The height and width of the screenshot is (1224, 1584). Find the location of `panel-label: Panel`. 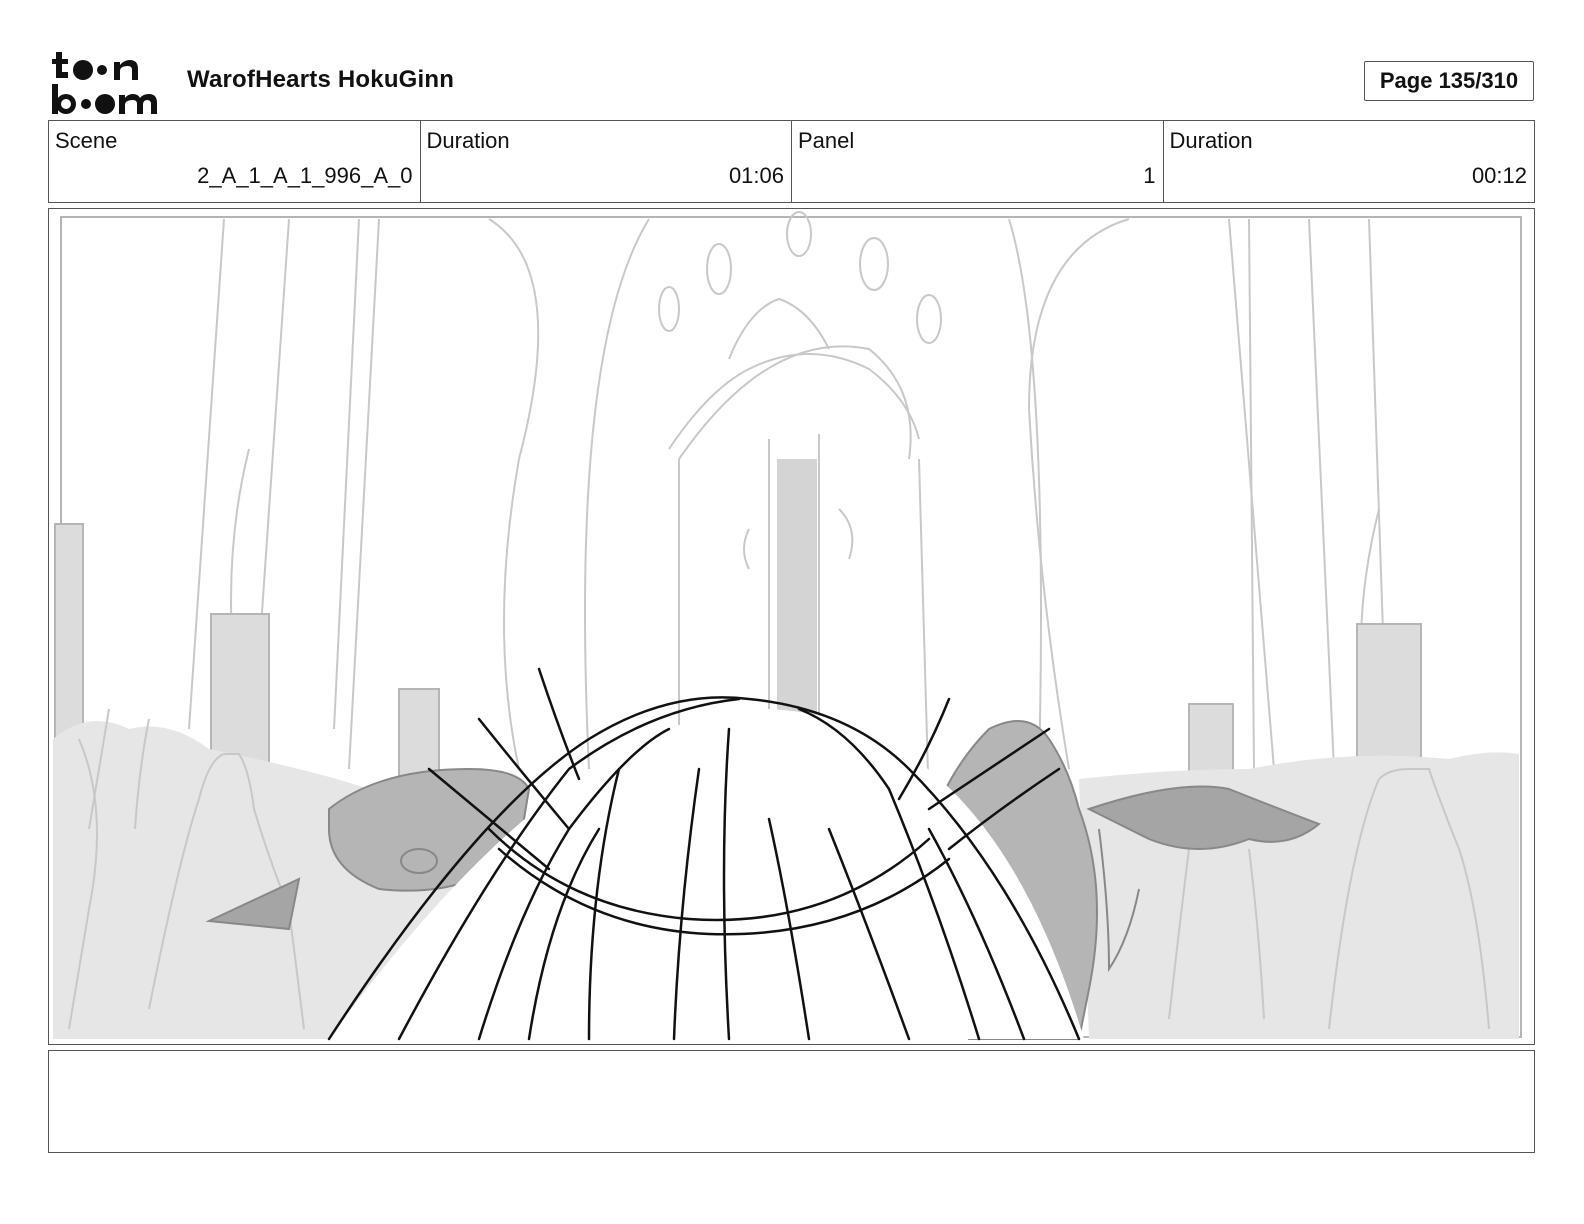

panel-label: Panel is located at coordinates (826, 140).